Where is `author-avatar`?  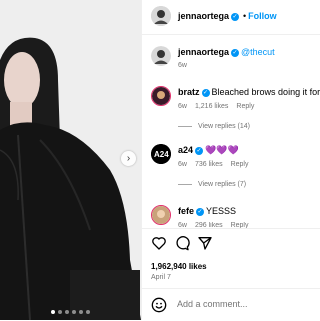
author-avatar is located at coordinates (161, 16).